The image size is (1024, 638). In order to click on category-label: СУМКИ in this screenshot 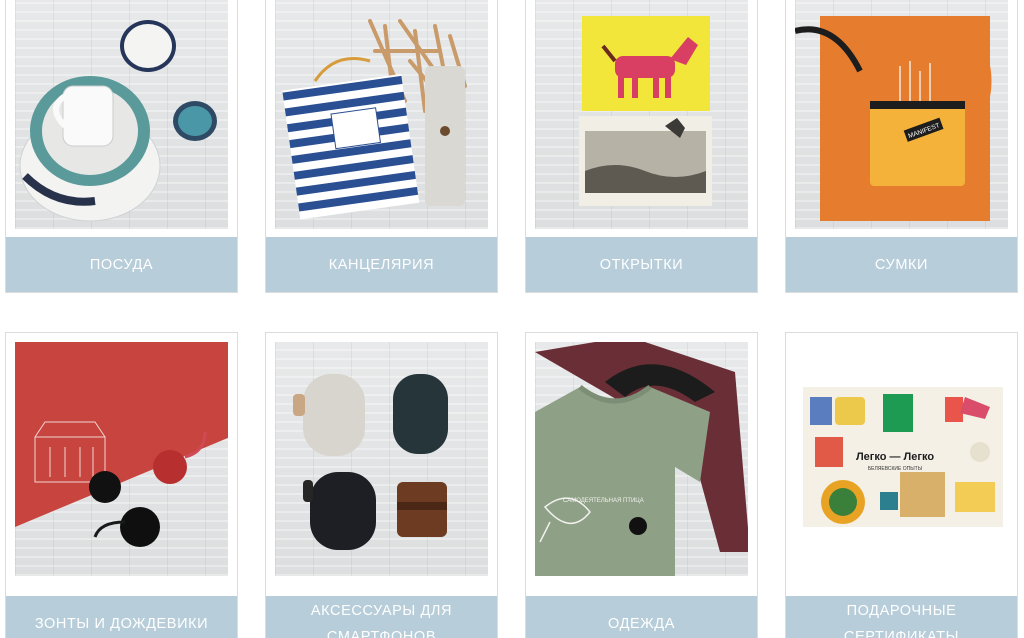, I will do `click(901, 264)`.